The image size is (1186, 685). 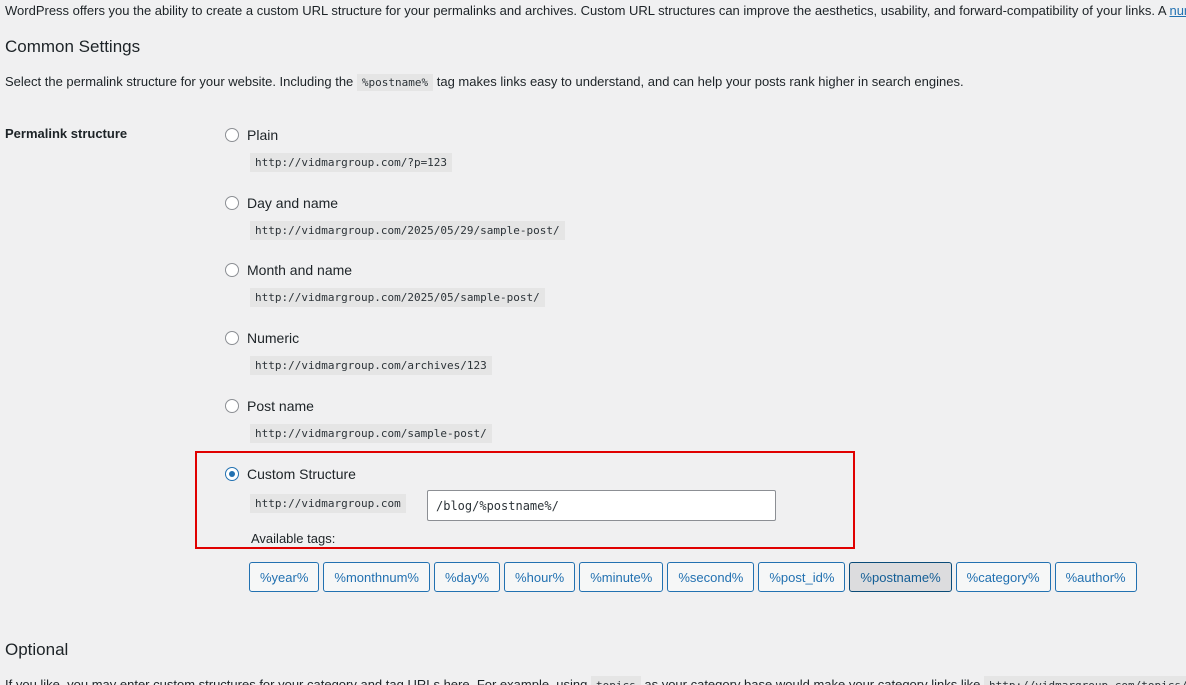 What do you see at coordinates (232, 270) in the screenshot?
I see `radio-month-and-name` at bounding box center [232, 270].